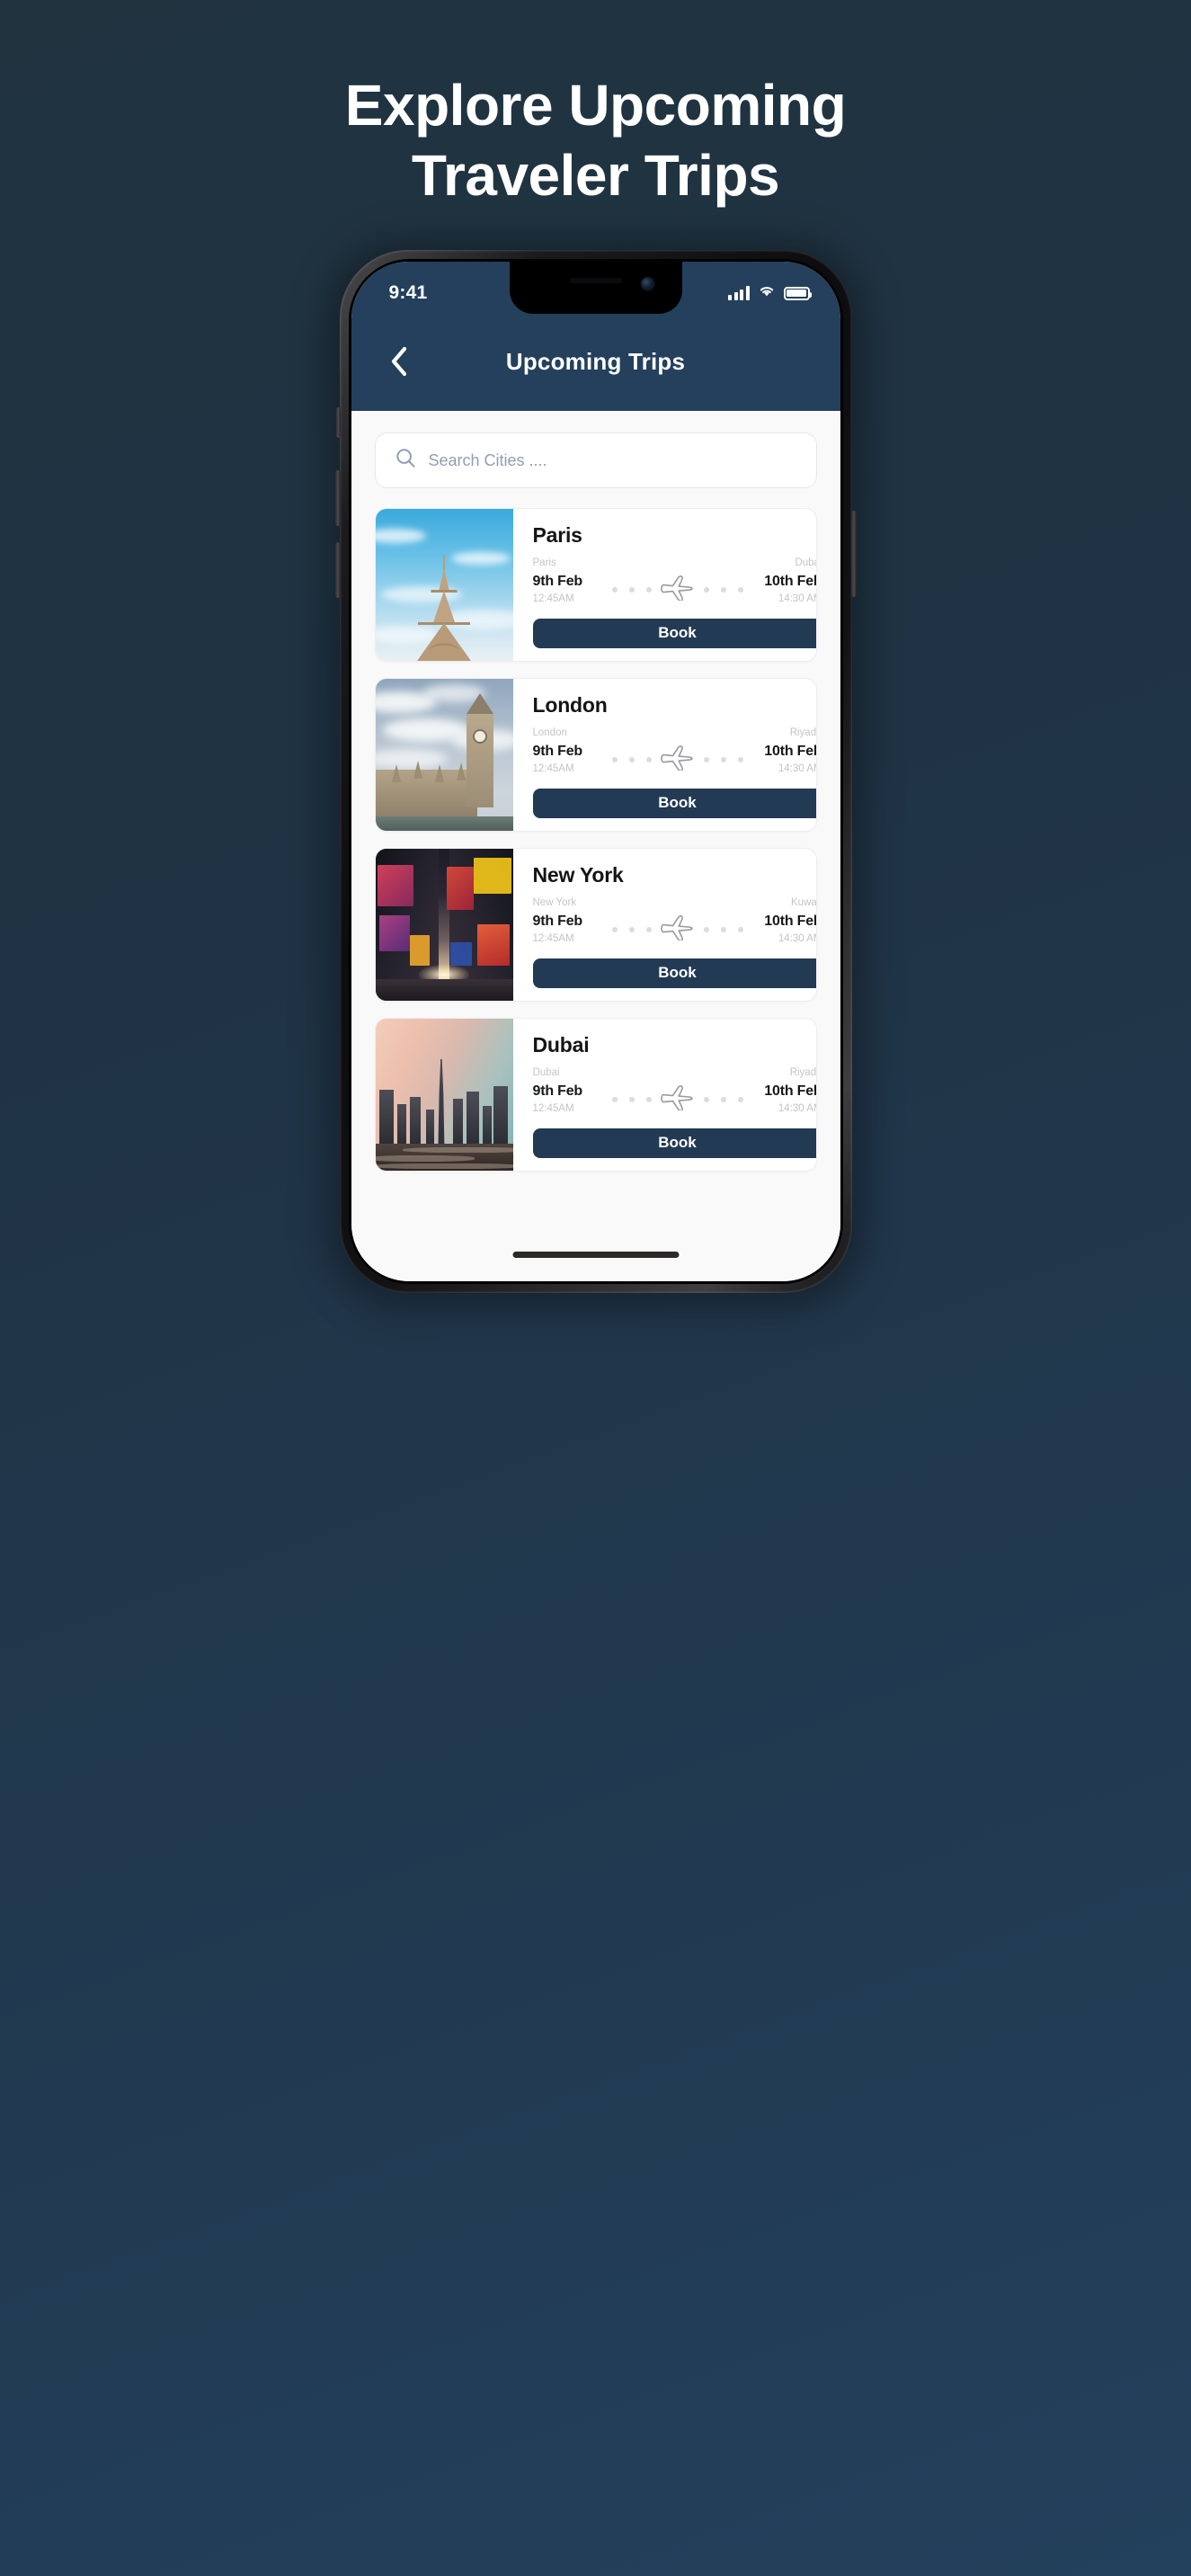 The image size is (1191, 2576). Describe the element at coordinates (612, 460) in the screenshot. I see `search-input` at that location.